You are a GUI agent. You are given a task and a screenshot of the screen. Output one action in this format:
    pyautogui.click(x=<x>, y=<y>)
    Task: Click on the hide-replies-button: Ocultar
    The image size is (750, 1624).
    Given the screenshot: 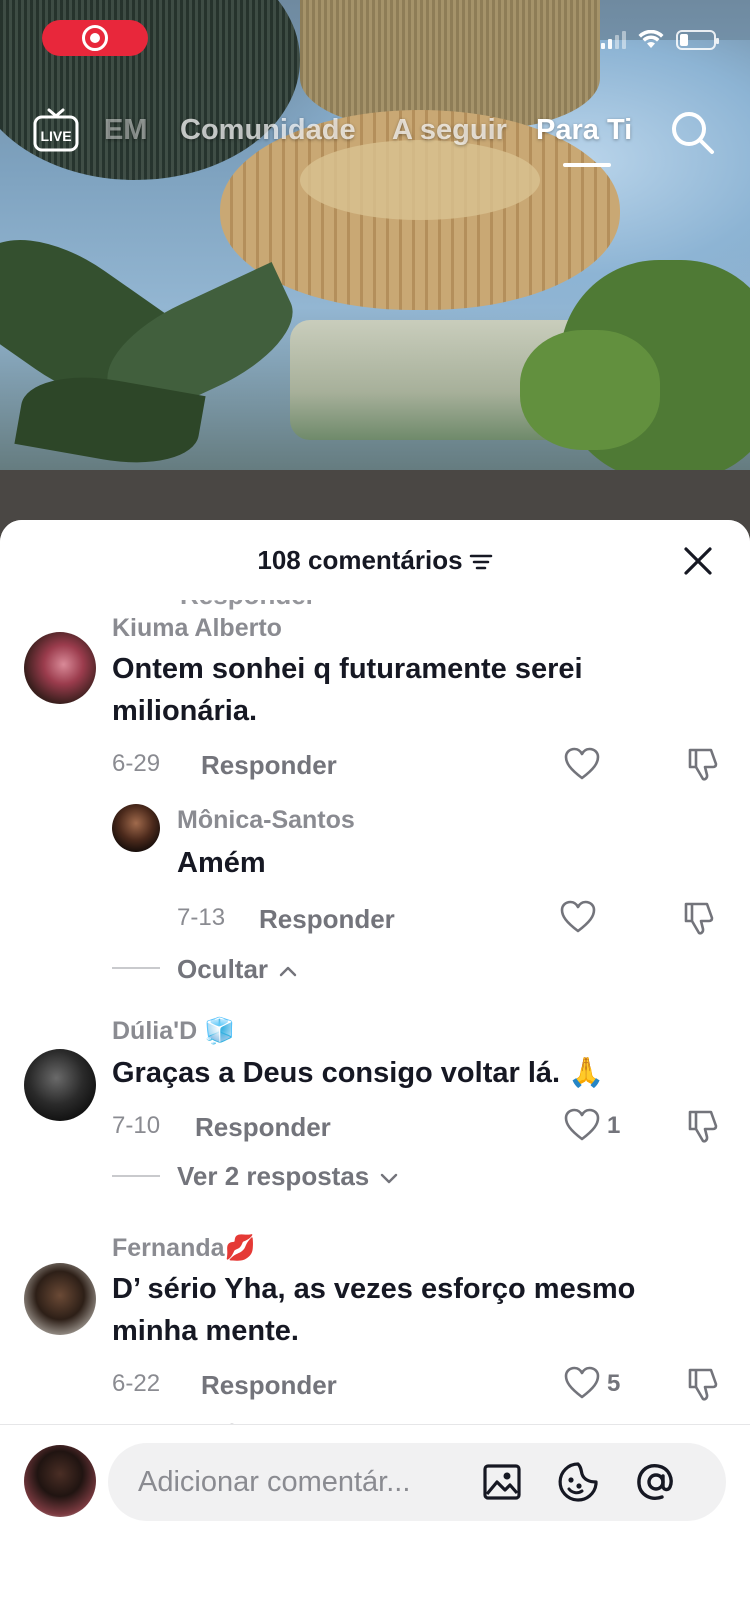 What is the action you would take?
    pyautogui.click(x=237, y=969)
    